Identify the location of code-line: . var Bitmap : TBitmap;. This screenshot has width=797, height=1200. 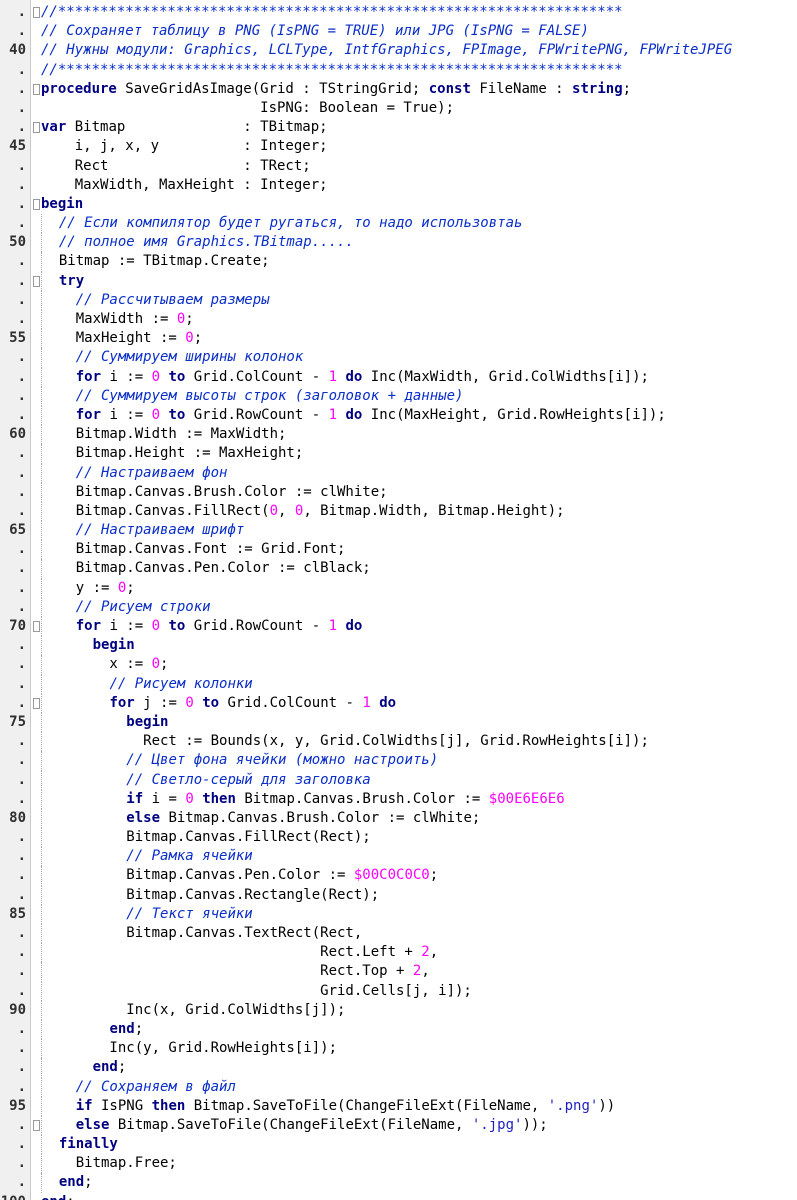
(398, 127).